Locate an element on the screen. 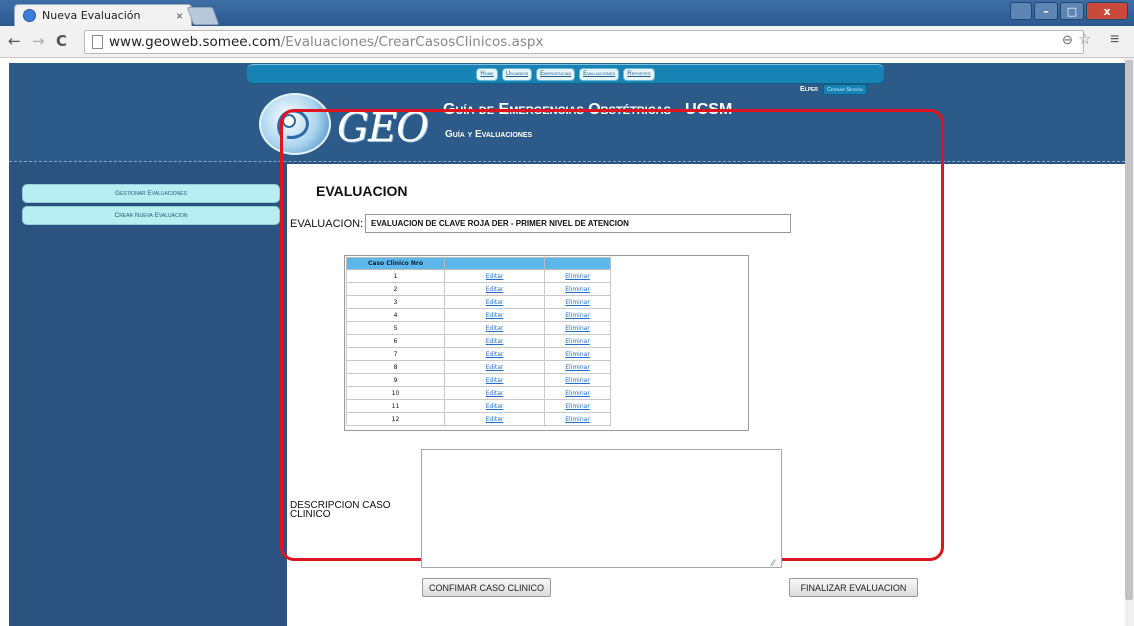  page-icon is located at coordinates (97, 42).